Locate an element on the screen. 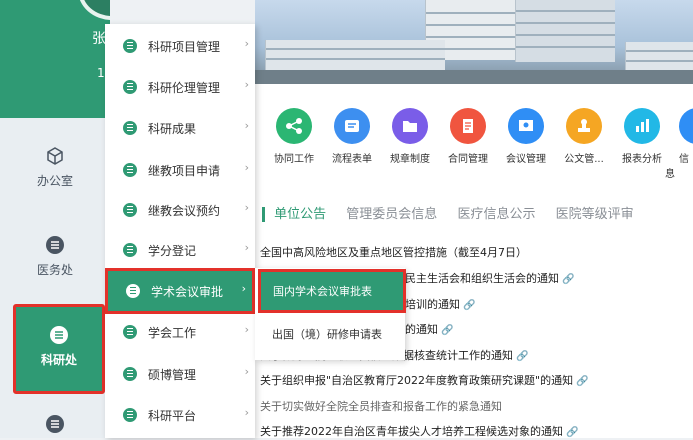 Image resolution: width=693 pixels, height=440 pixels. submenu-domestic-conference-form: 国内学术会议审批表 is located at coordinates (332, 291).